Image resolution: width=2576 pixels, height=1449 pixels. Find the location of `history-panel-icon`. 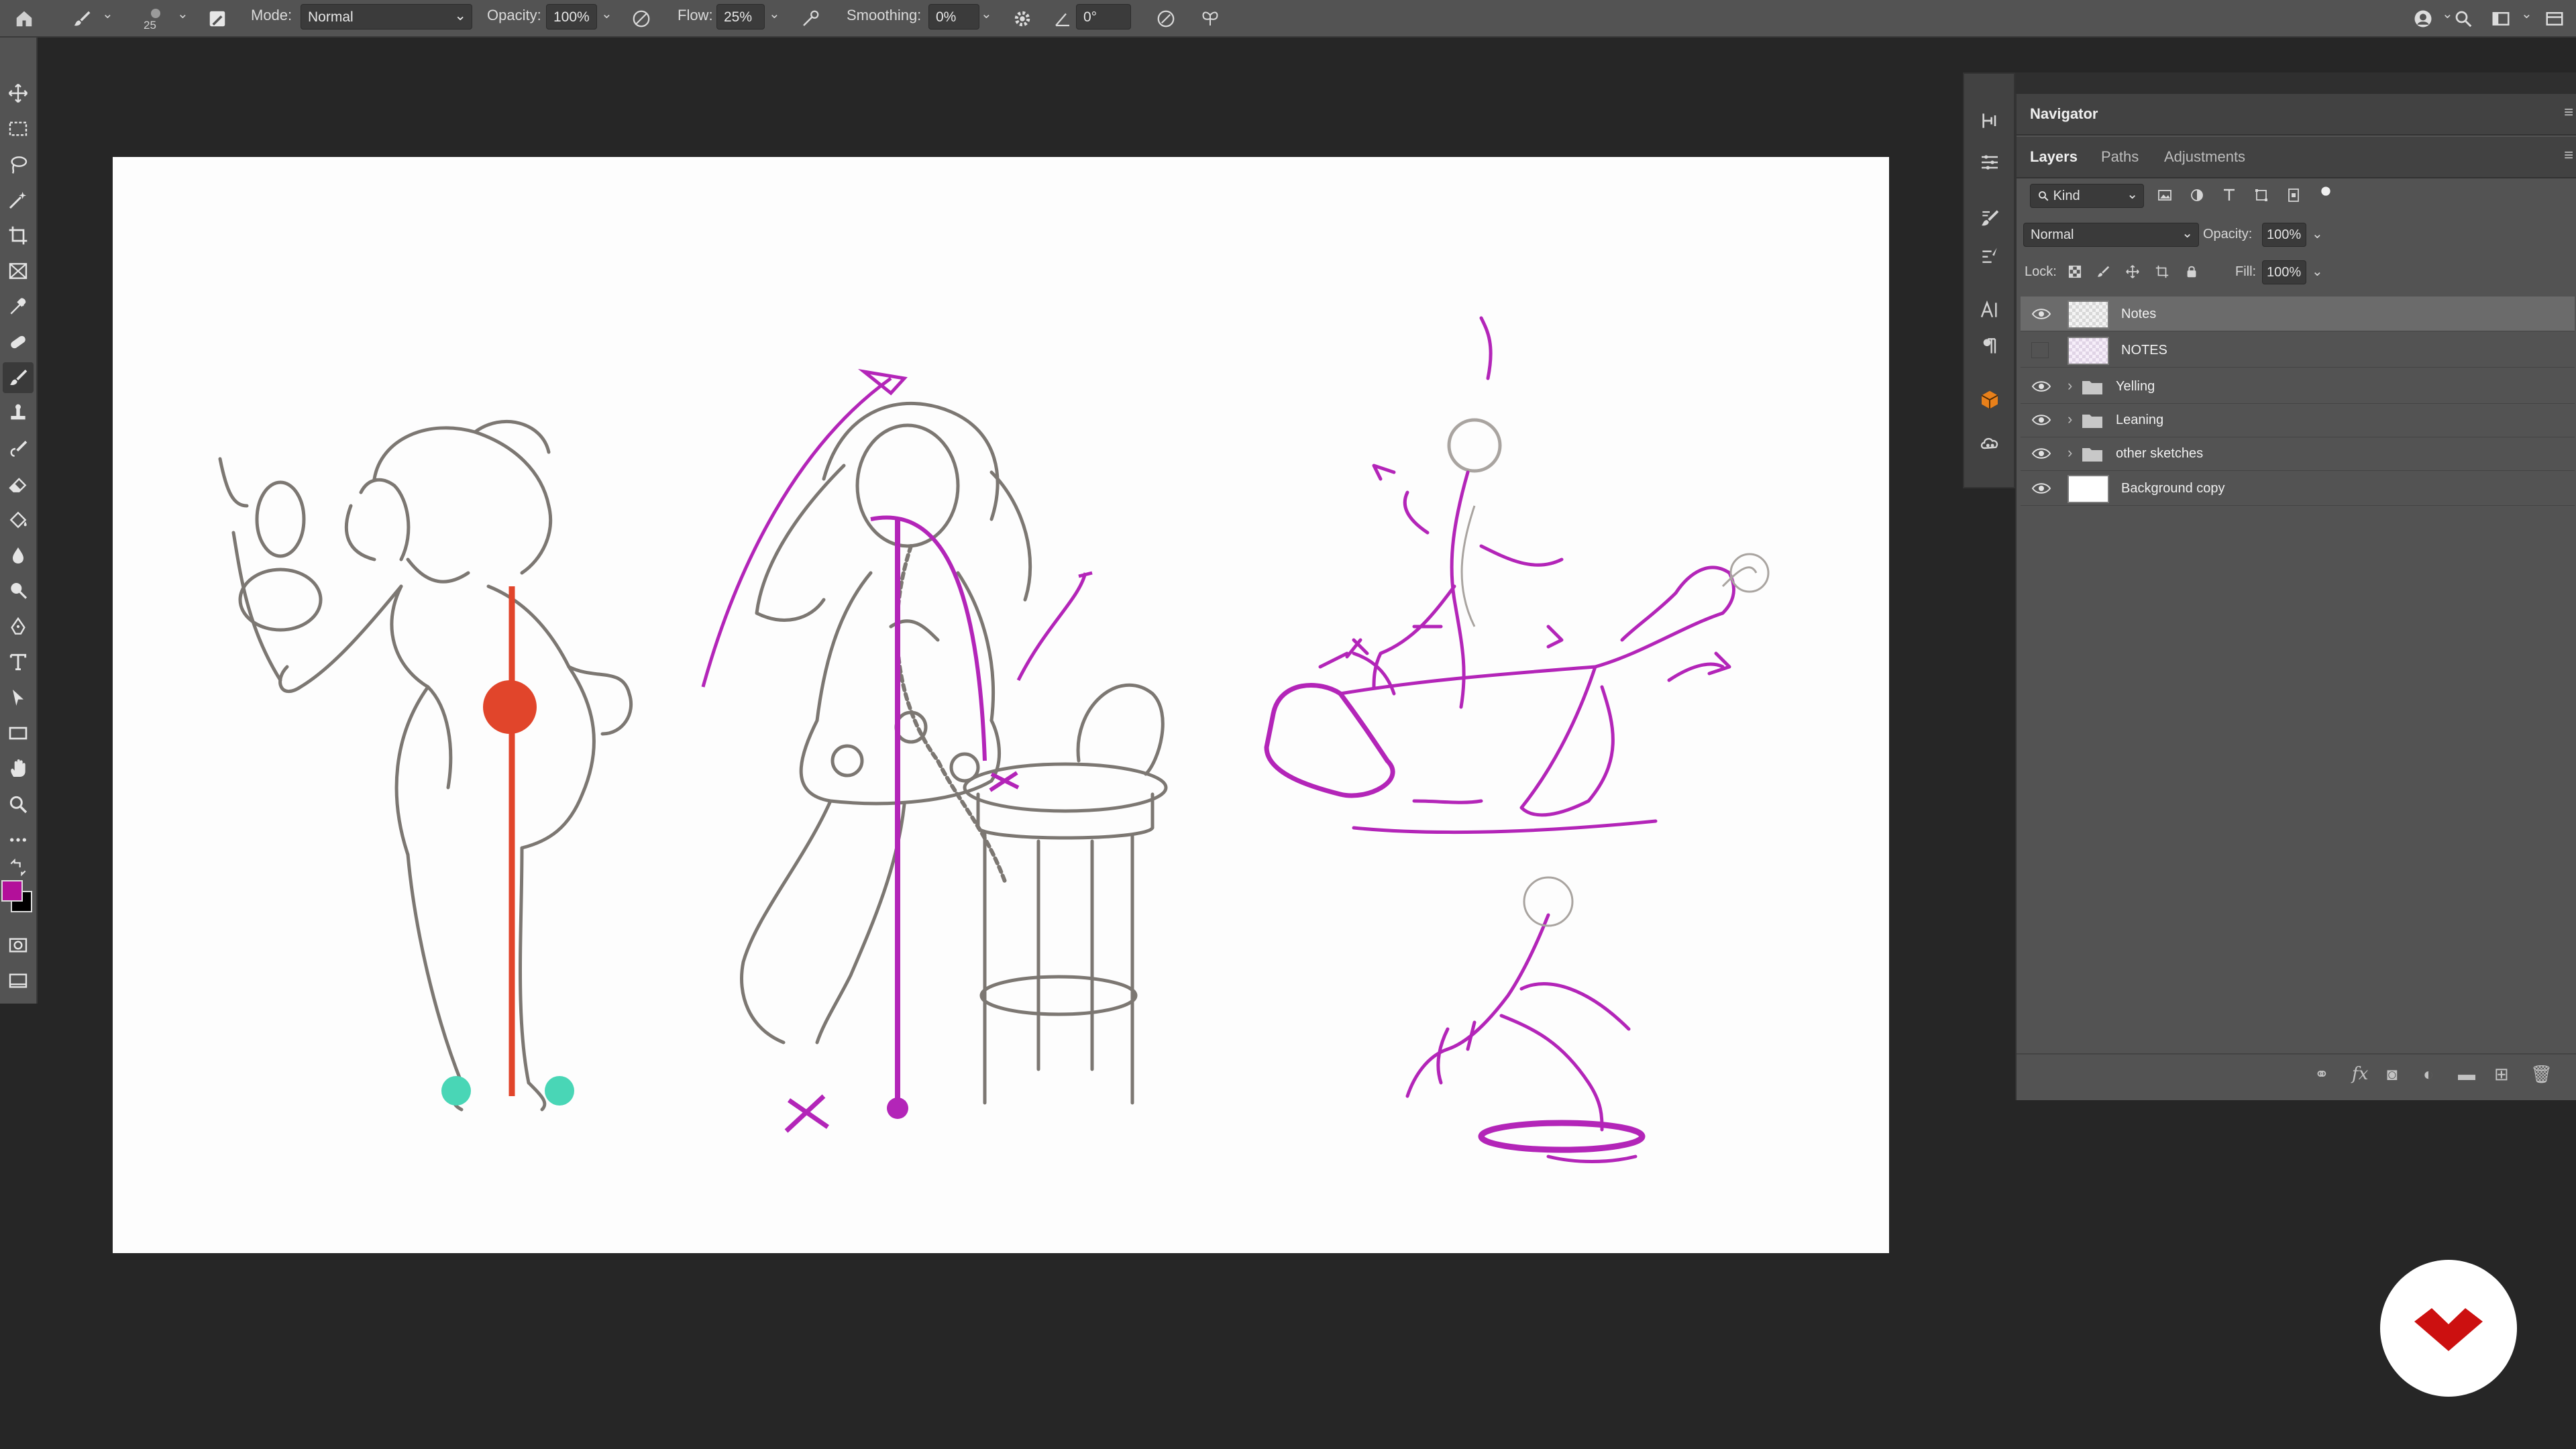

history-panel-icon is located at coordinates (1989, 120).